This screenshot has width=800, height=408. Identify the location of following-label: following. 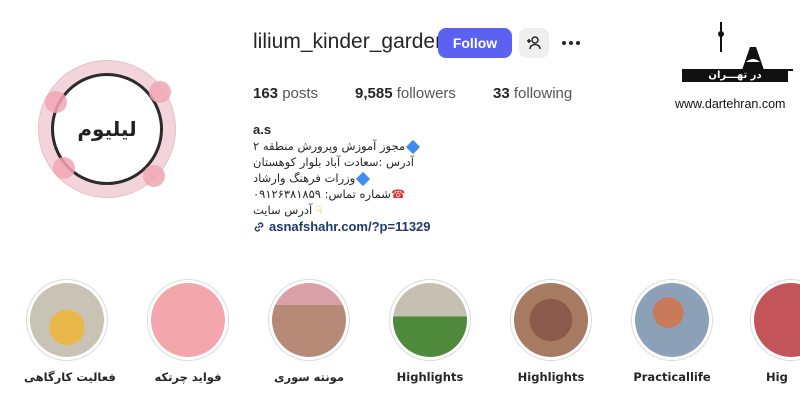
(543, 93).